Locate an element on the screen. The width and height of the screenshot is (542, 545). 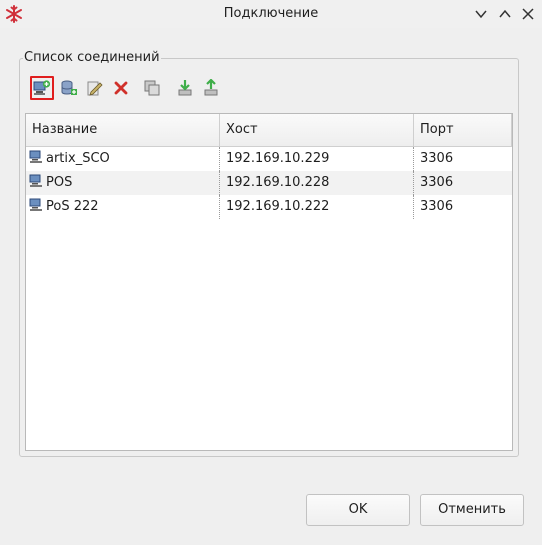
add-database-icon is located at coordinates (69, 87).